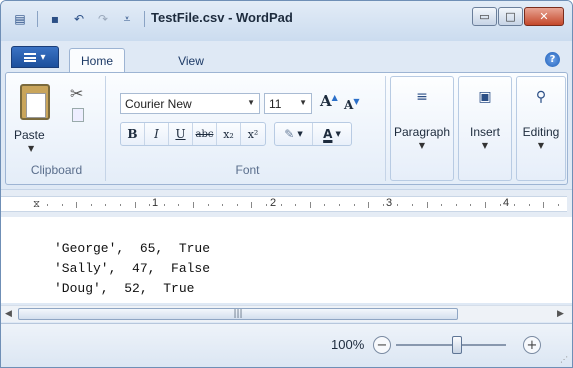 Image resolution: width=573 pixels, height=368 pixels. I want to click on tab-view: View, so click(191, 60).